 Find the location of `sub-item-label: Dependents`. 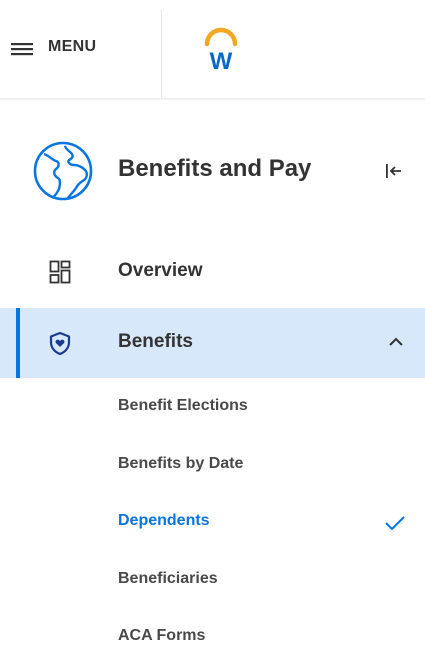

sub-item-label: Dependents is located at coordinates (164, 520).